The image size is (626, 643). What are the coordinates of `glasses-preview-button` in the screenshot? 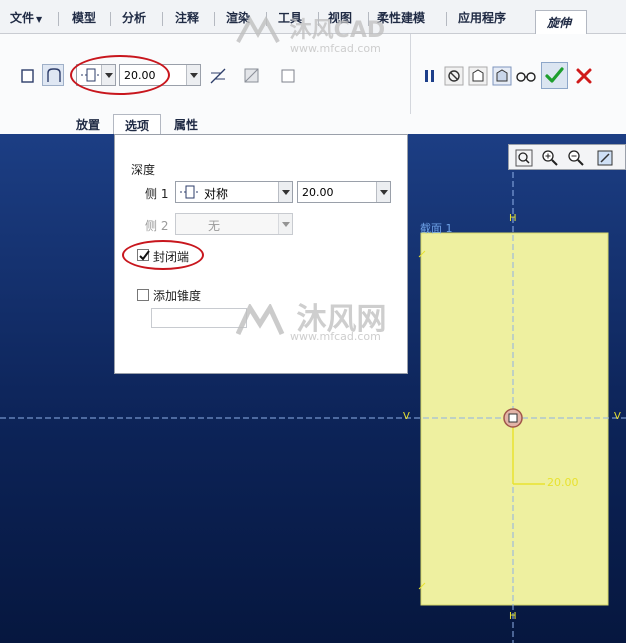 It's located at (525, 75).